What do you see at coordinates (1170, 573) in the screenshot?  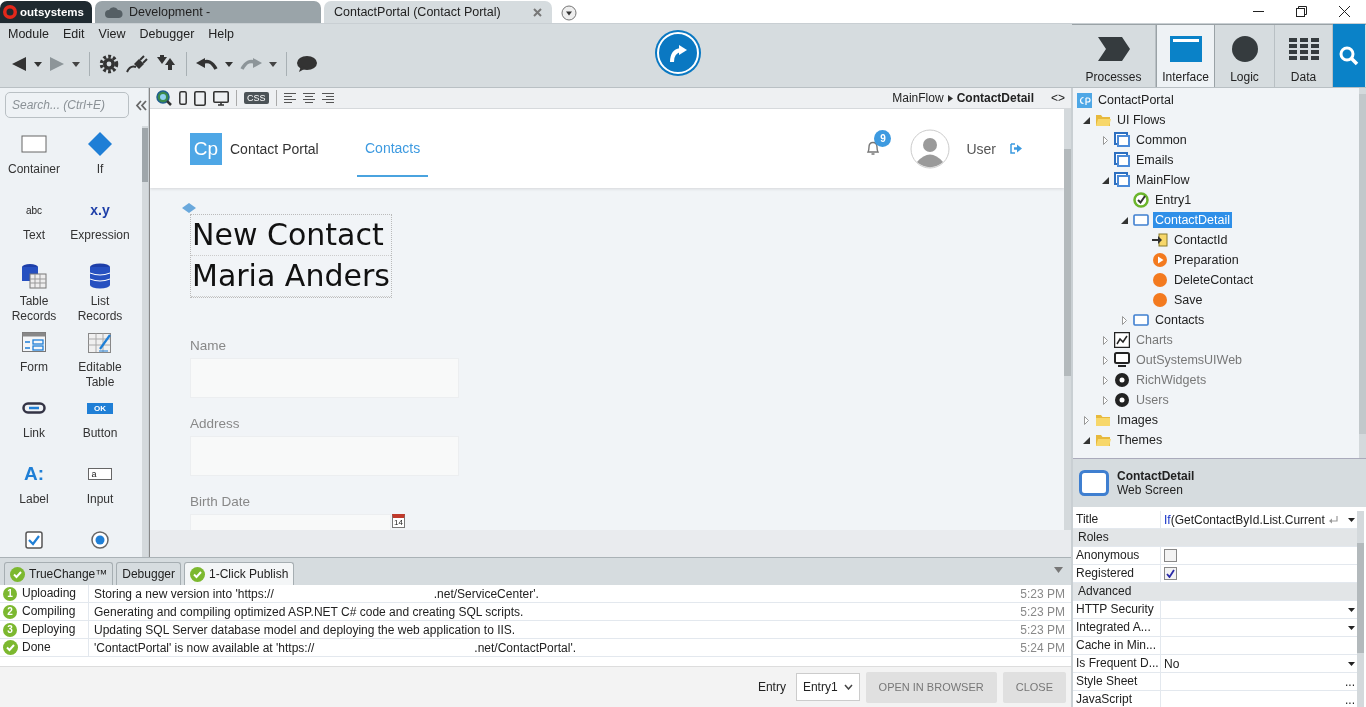 I see `checkbox` at bounding box center [1170, 573].